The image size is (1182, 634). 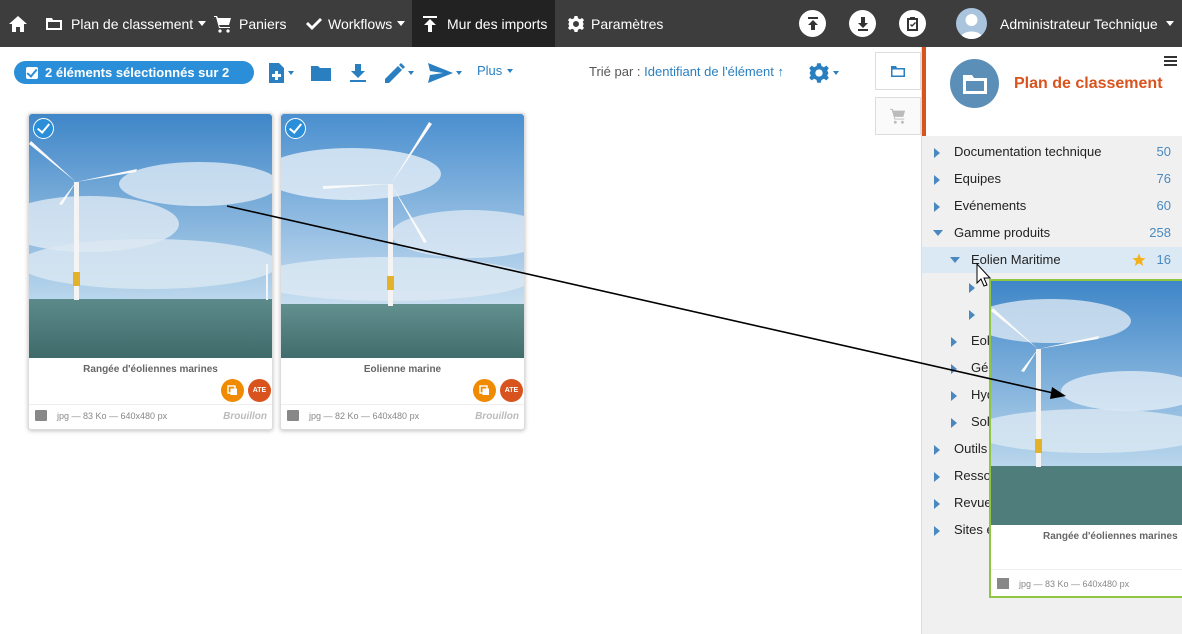 What do you see at coordinates (263, 23) in the screenshot?
I see `nav-label: Paniers` at bounding box center [263, 23].